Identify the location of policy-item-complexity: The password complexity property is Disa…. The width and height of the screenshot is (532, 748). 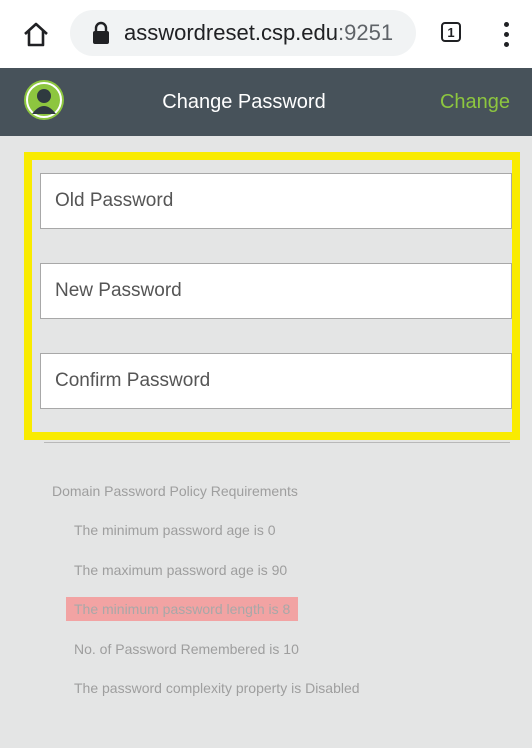
(217, 688).